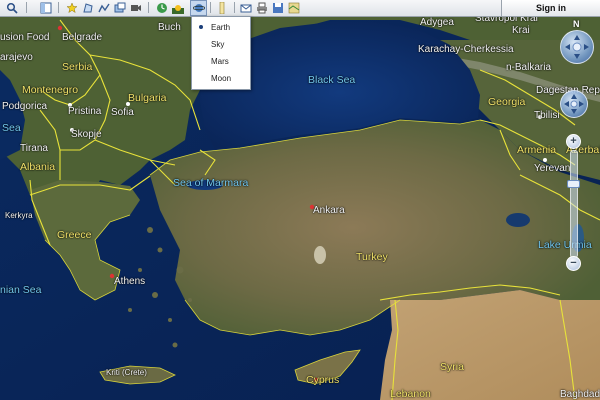 This screenshot has width=600, height=400. I want to click on menu-item-label: Moon, so click(221, 78).